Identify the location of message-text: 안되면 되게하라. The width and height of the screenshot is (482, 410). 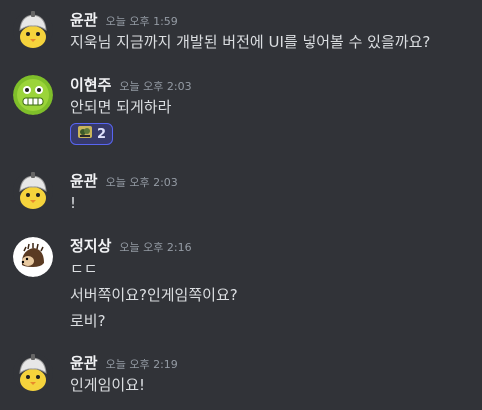
(121, 107).